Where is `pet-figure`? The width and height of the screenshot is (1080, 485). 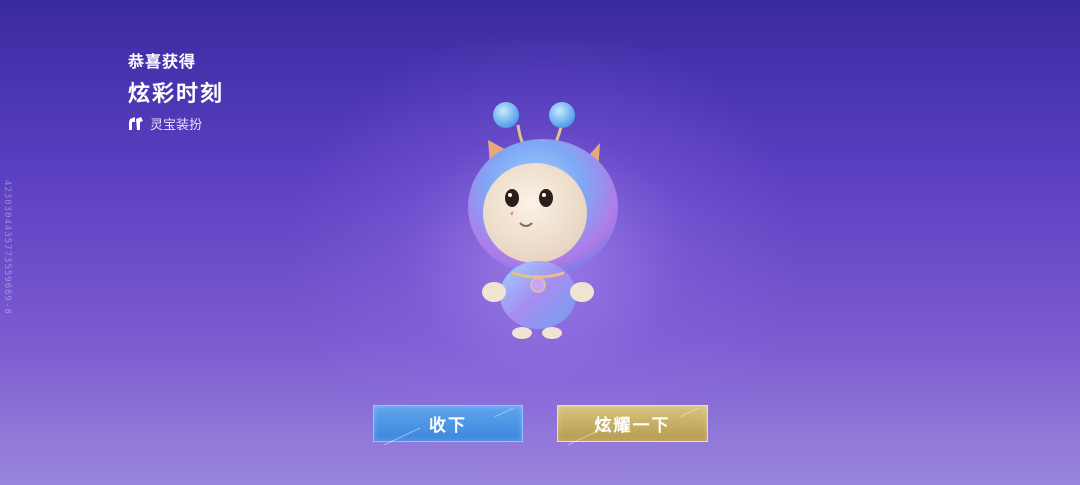
pet-figure is located at coordinates (543, 220).